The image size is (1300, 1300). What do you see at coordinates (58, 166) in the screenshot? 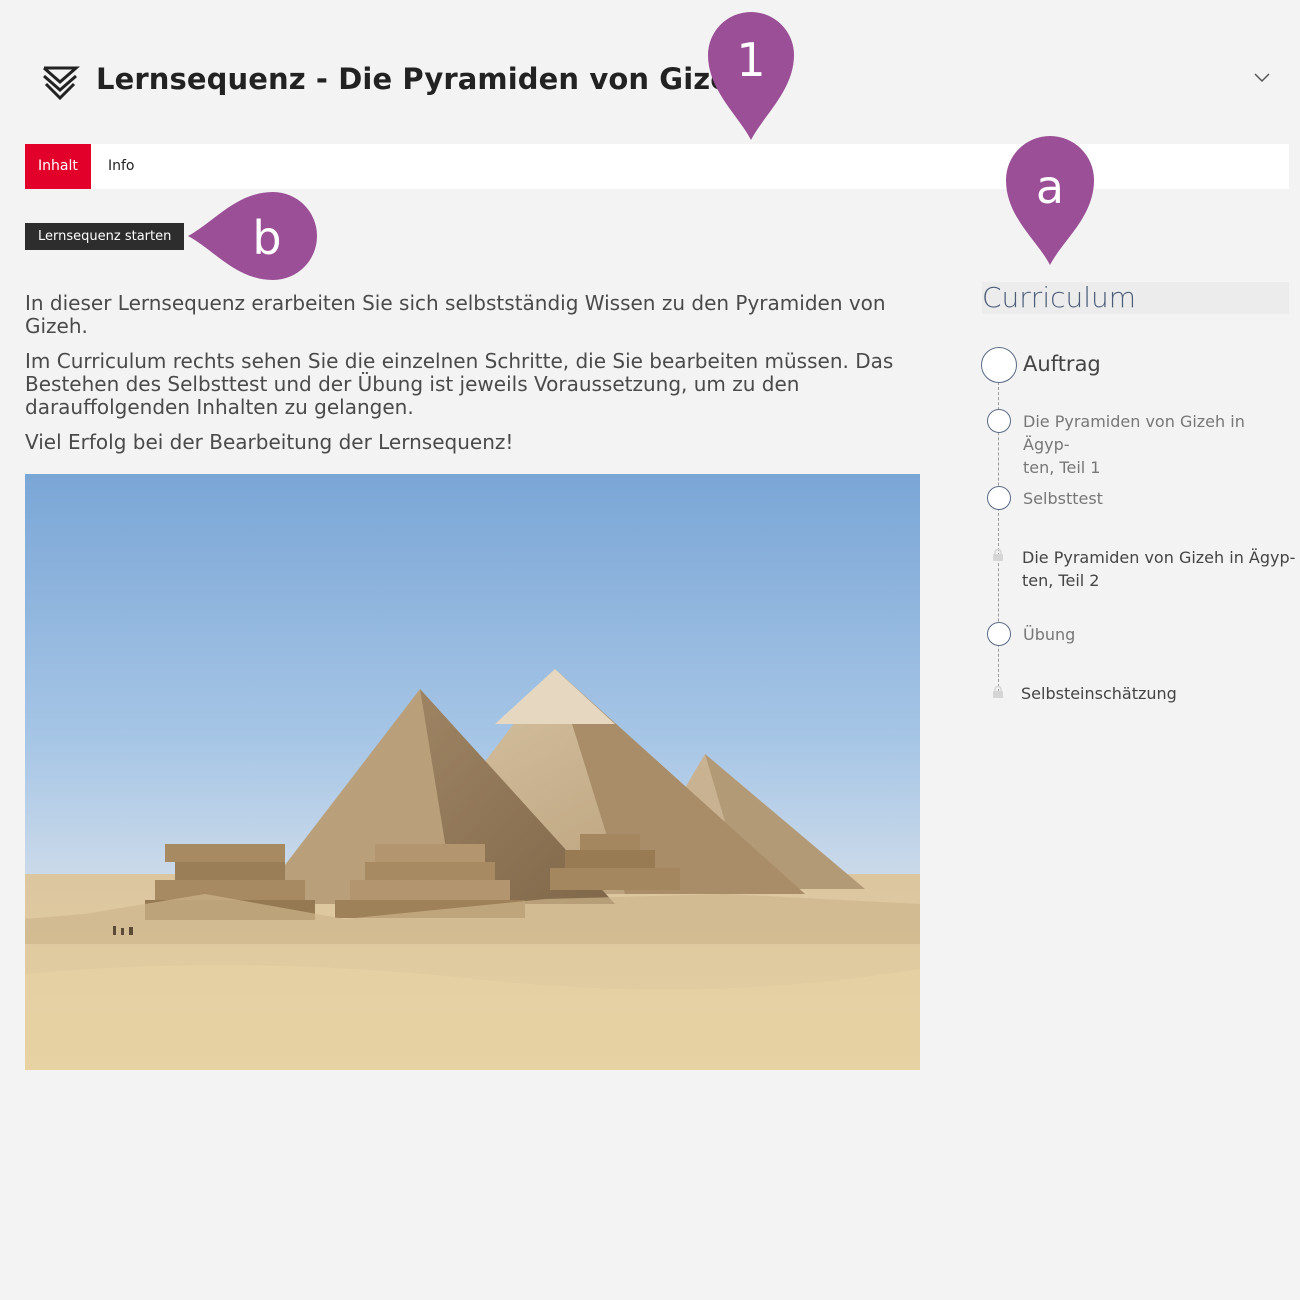
I see `tab-inhalt: Inhalt` at bounding box center [58, 166].